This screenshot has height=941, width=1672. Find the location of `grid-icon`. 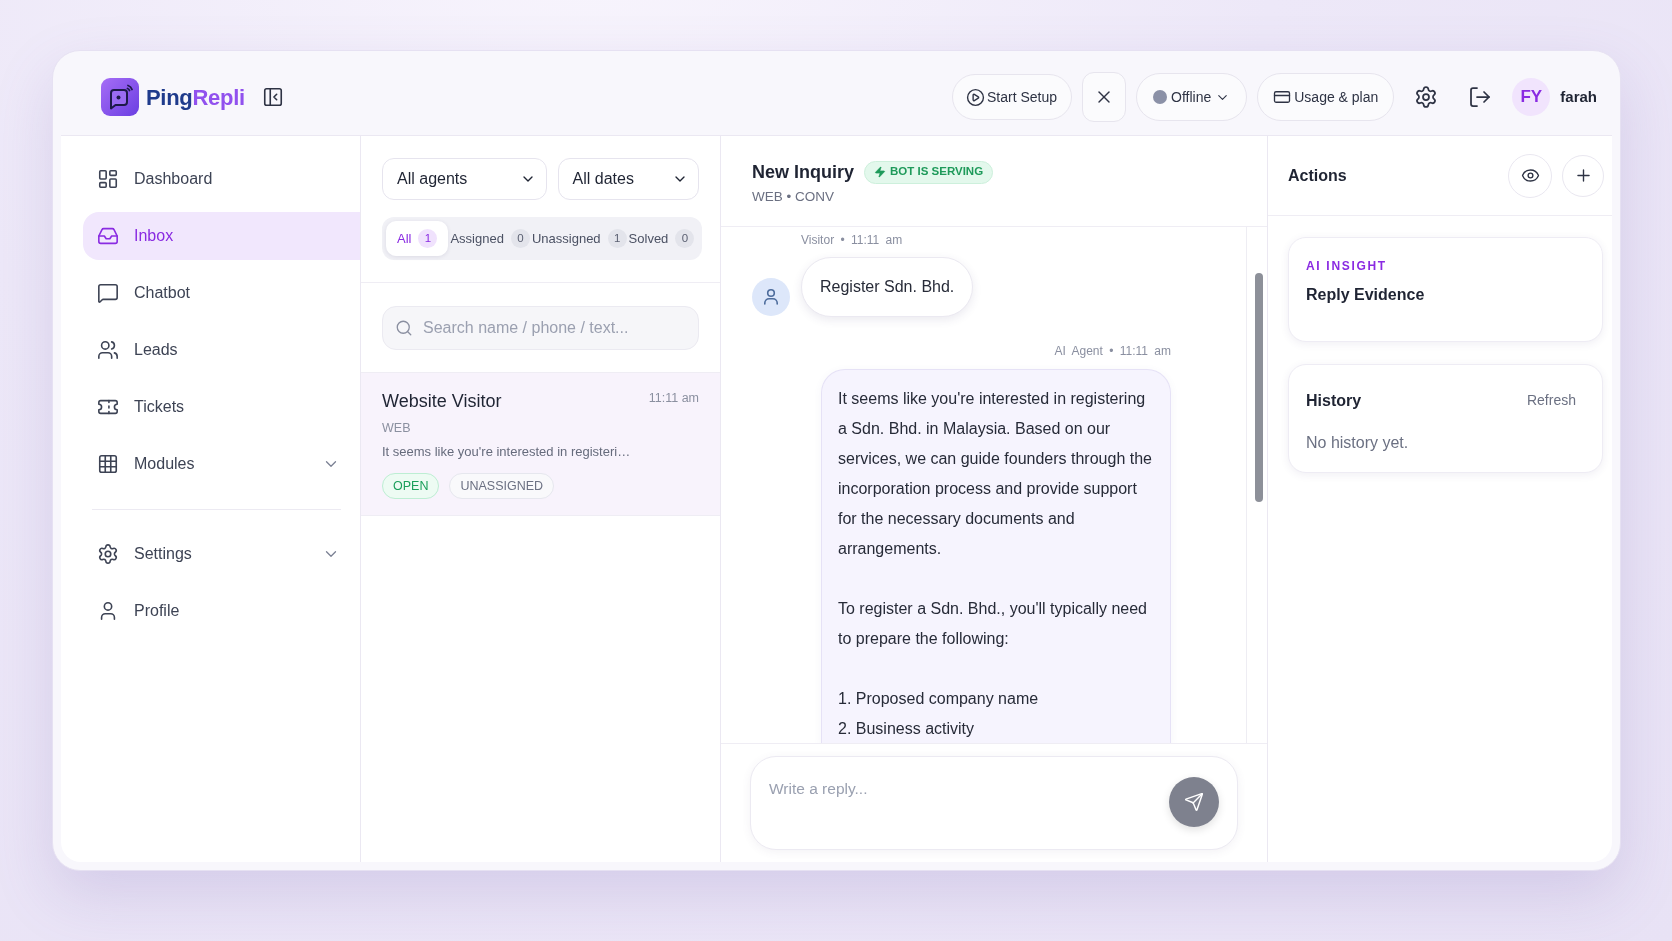

grid-icon is located at coordinates (108, 464).